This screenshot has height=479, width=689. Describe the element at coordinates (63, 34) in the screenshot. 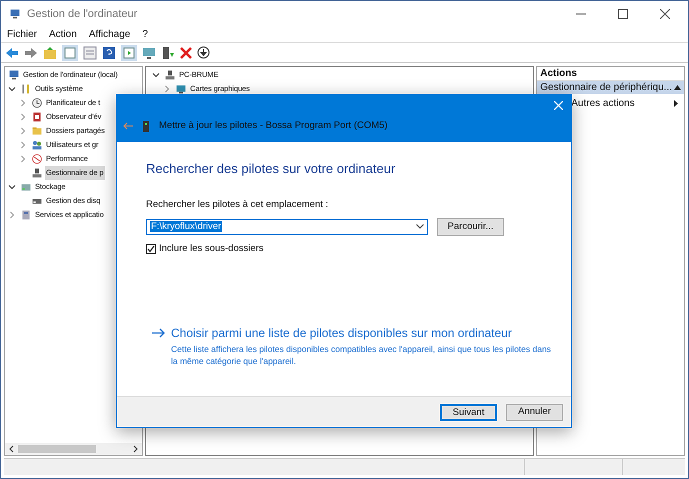

I see `menu-item: Action` at that location.